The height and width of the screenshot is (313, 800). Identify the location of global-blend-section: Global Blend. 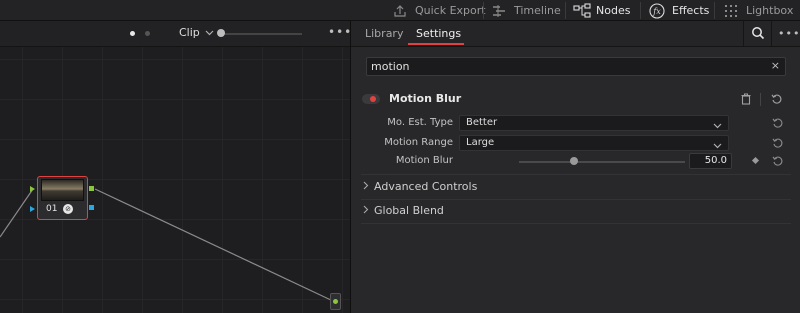
(403, 210).